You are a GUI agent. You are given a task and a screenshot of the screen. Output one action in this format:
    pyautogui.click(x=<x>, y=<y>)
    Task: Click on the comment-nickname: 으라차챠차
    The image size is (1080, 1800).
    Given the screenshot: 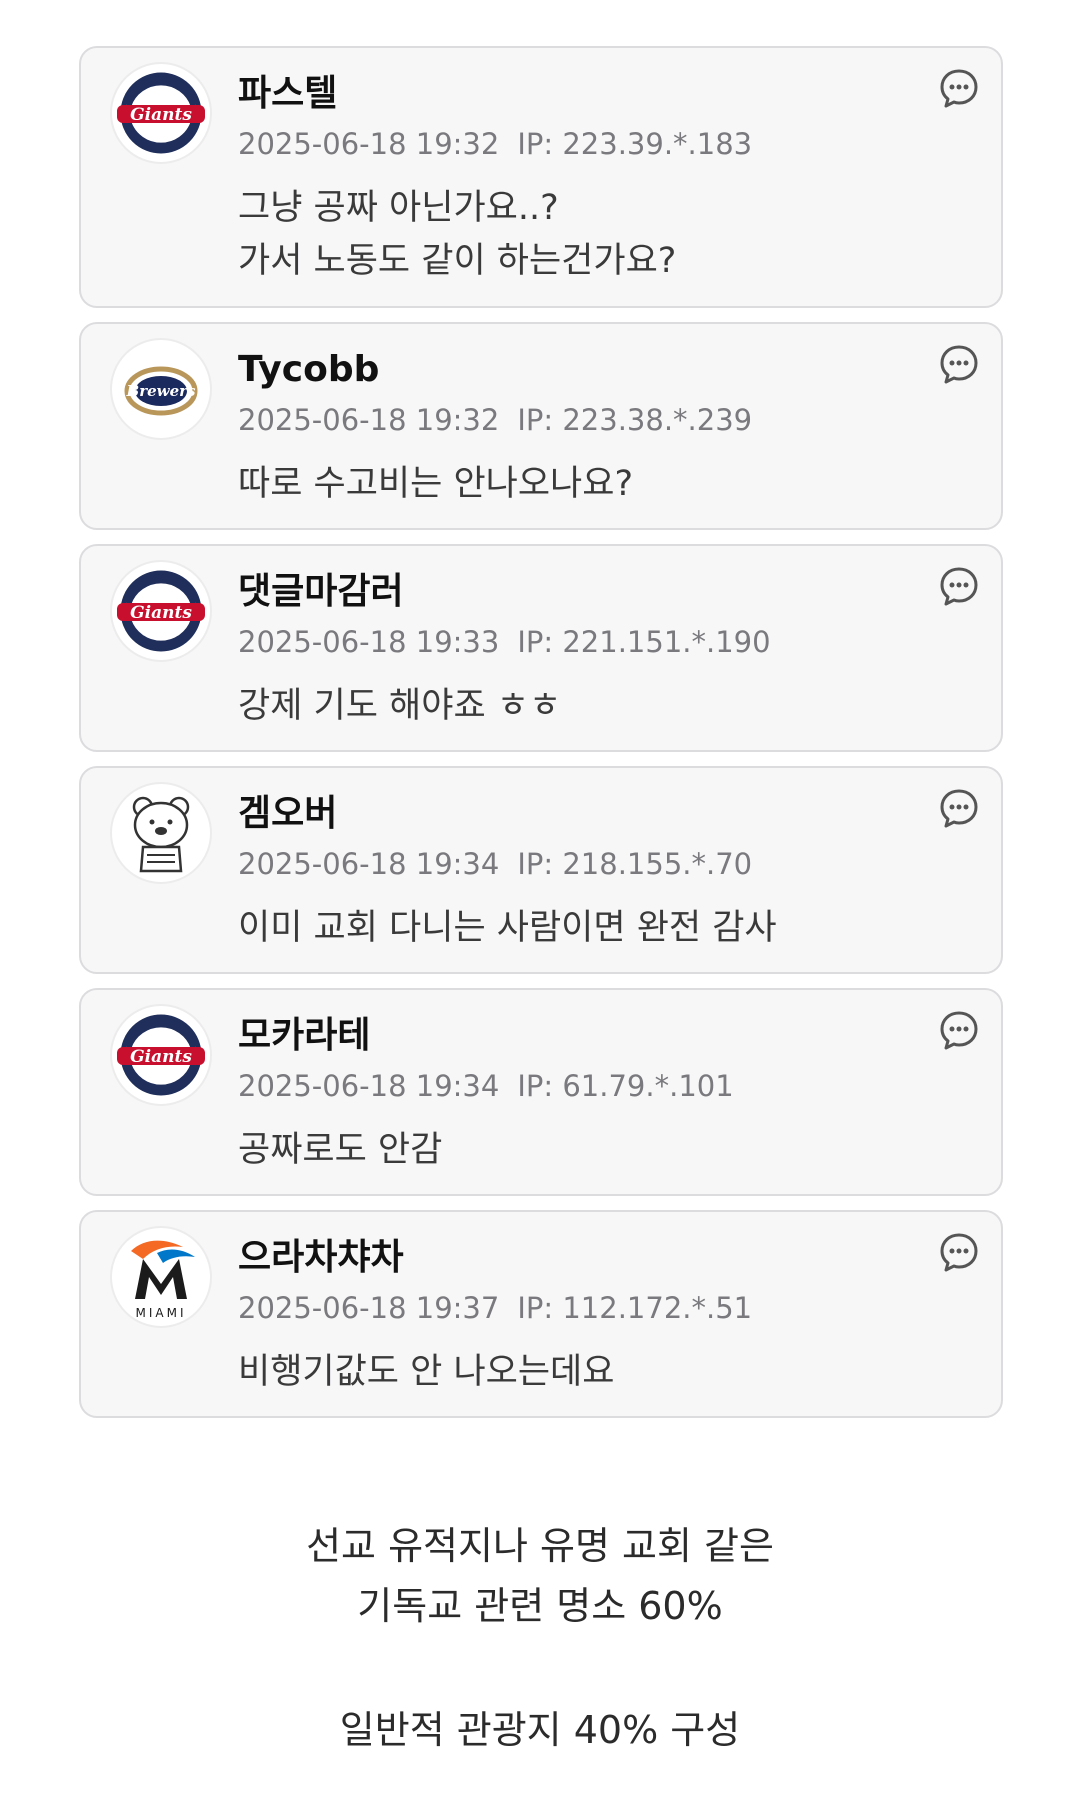 What is the action you would take?
    pyautogui.click(x=321, y=1258)
    